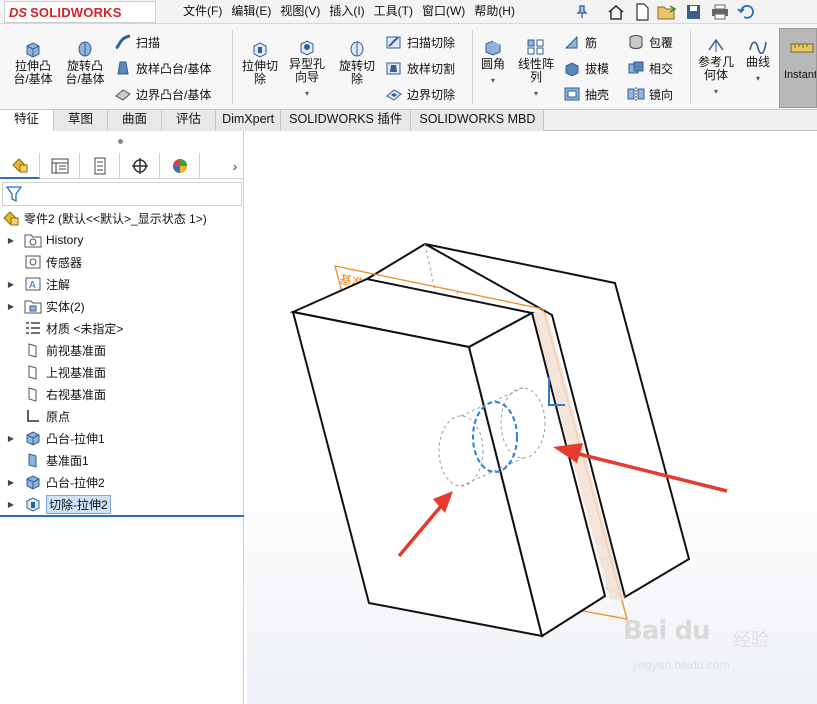 The image size is (817, 704). What do you see at coordinates (76, 12) in the screenshot?
I see `logo-name: SOLIDWORKS` at bounding box center [76, 12].